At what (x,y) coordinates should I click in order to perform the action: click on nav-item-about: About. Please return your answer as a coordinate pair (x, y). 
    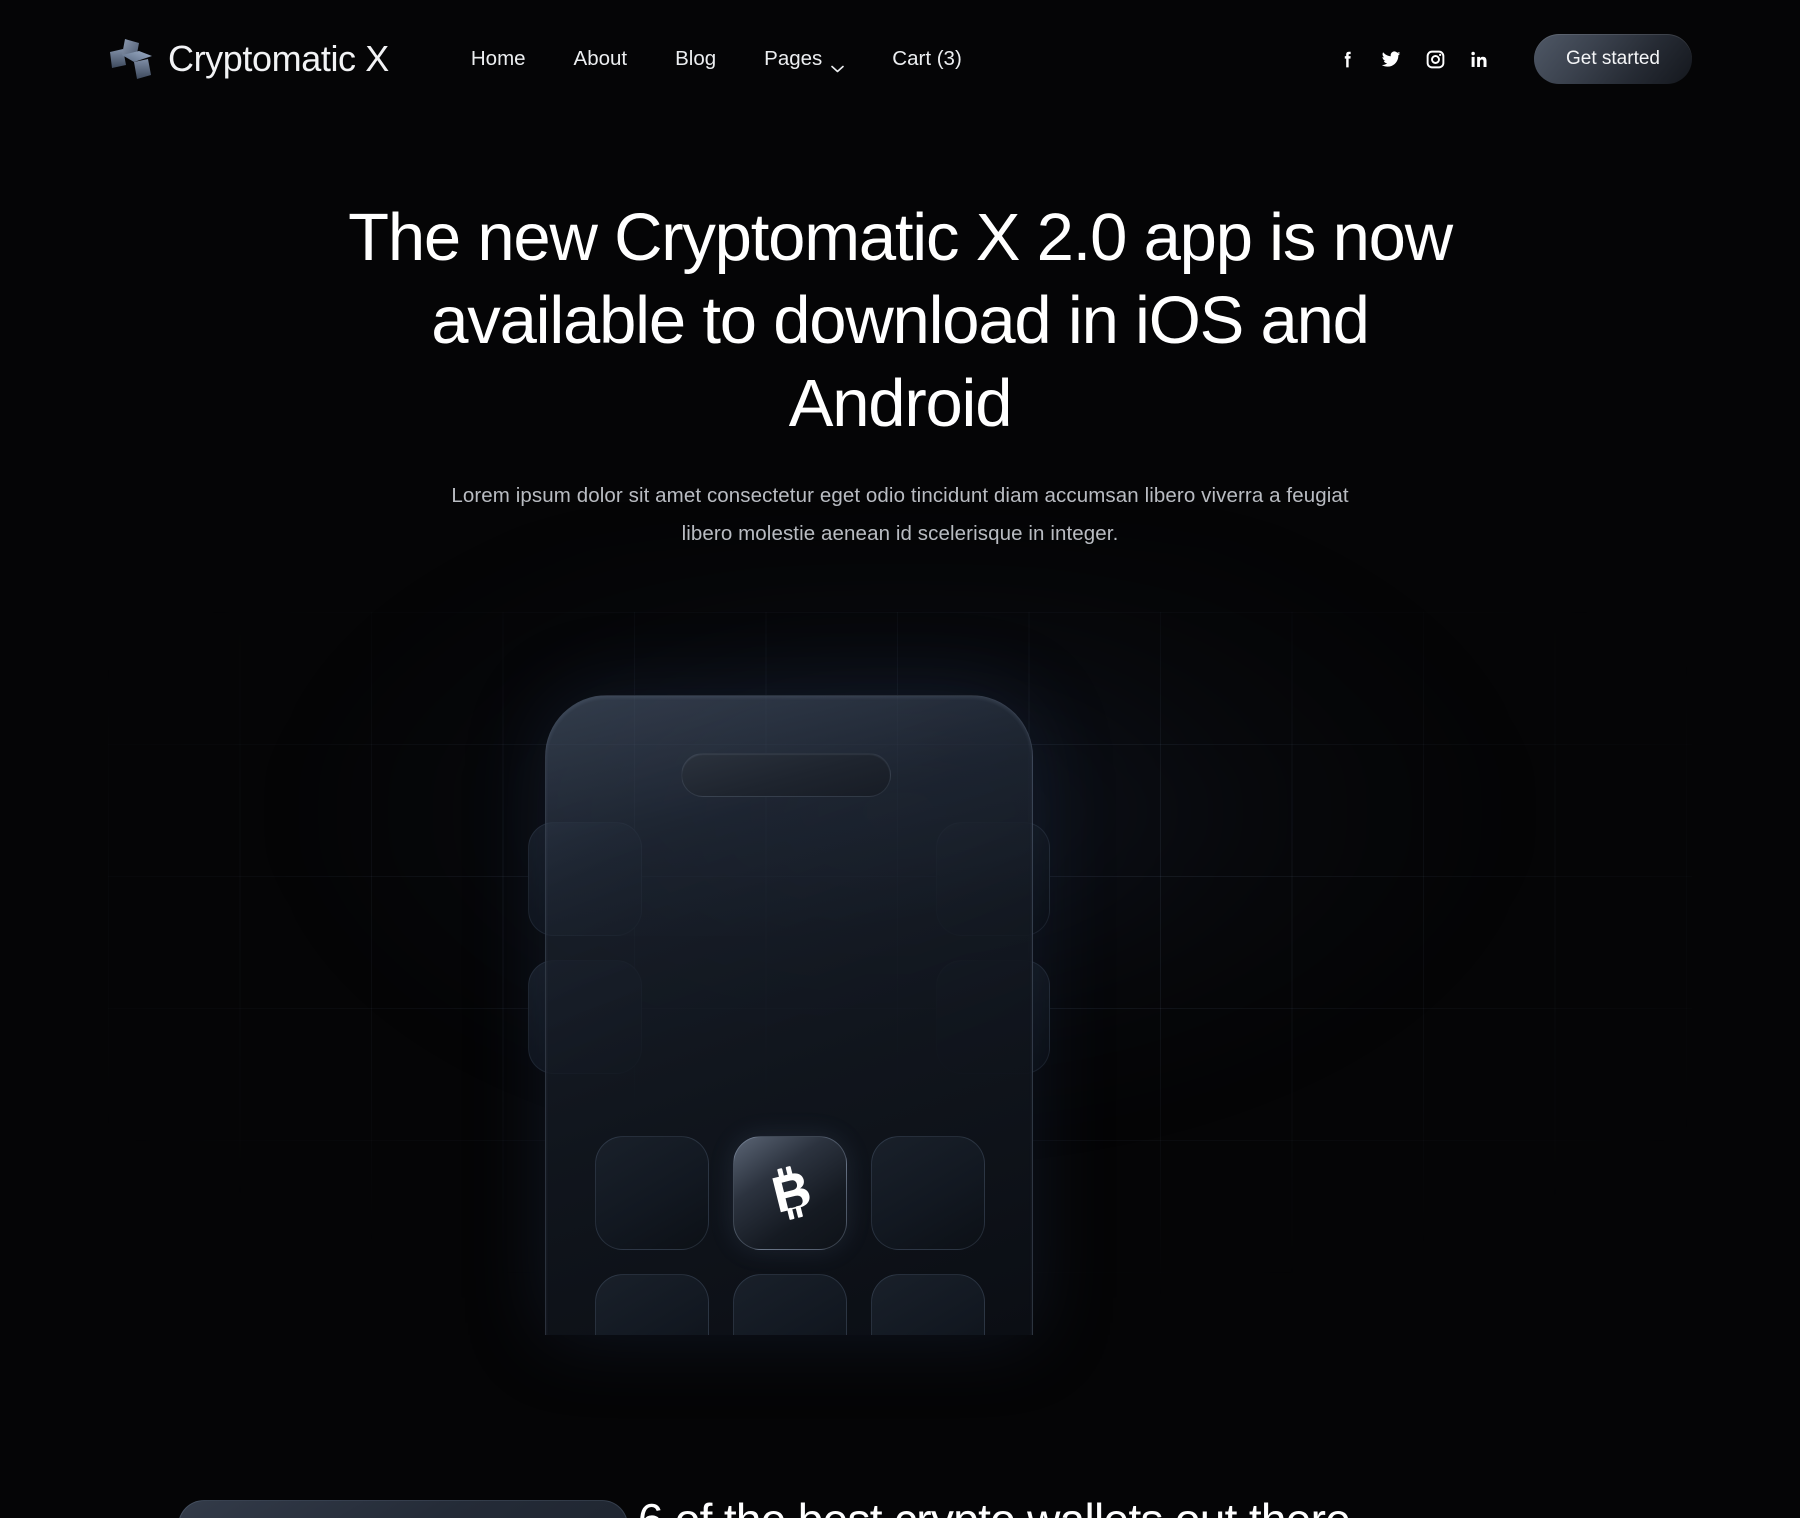
    Looking at the image, I should click on (601, 59).